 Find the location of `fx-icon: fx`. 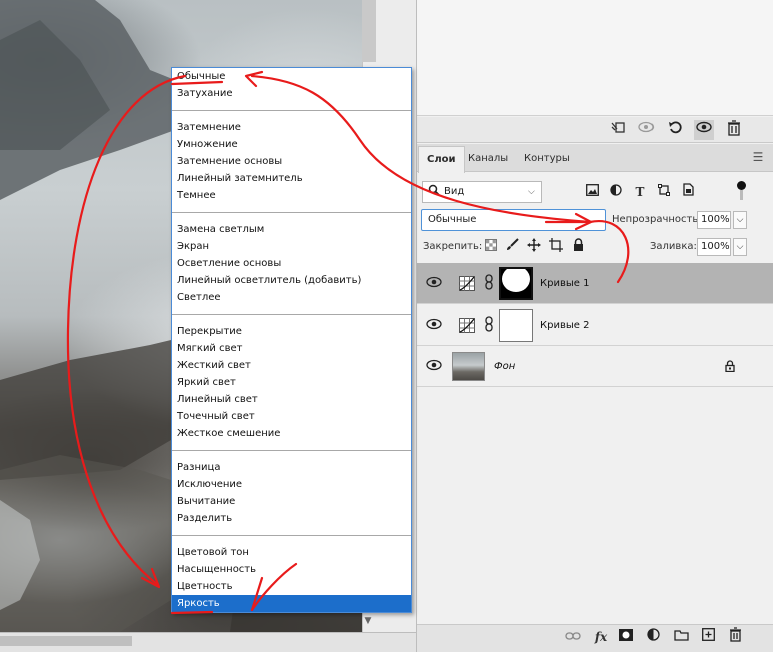

fx-icon: fx is located at coordinates (601, 637).